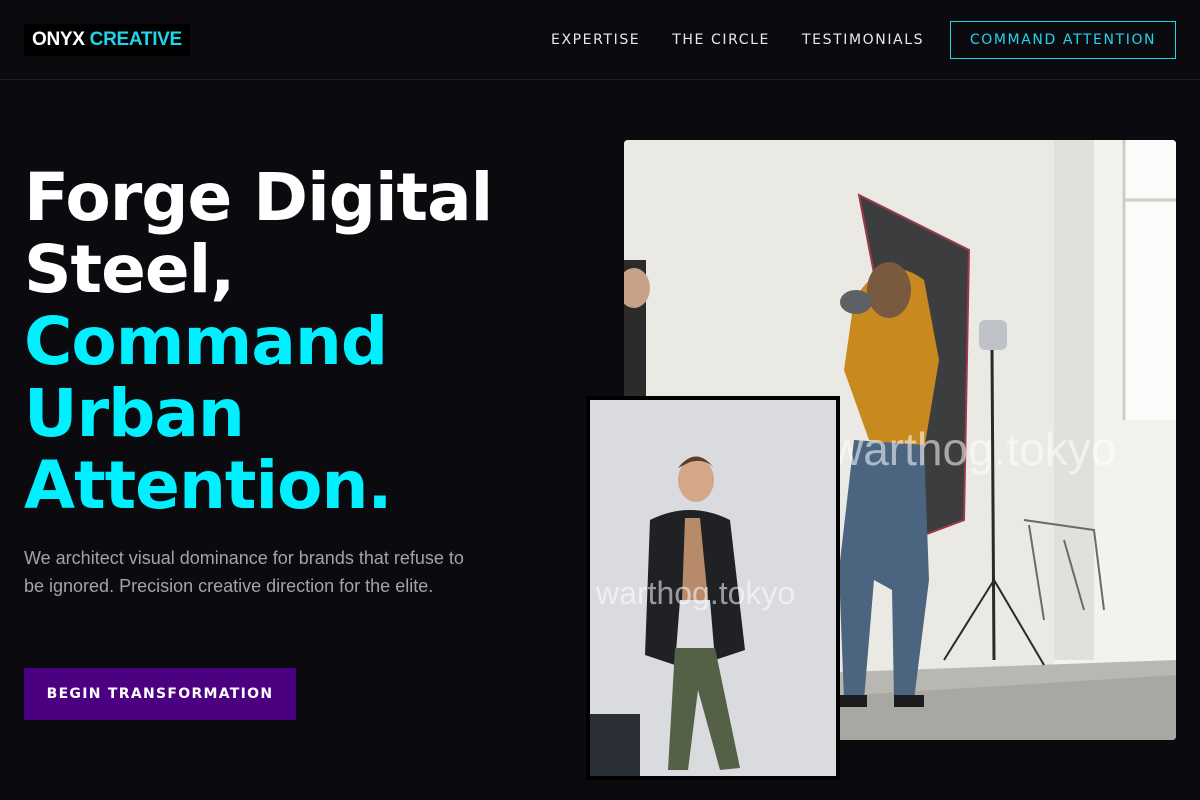 This screenshot has height=800, width=1200. What do you see at coordinates (863, 40) in the screenshot?
I see `nav-link-testimonials: TESTIMONIALS` at bounding box center [863, 40].